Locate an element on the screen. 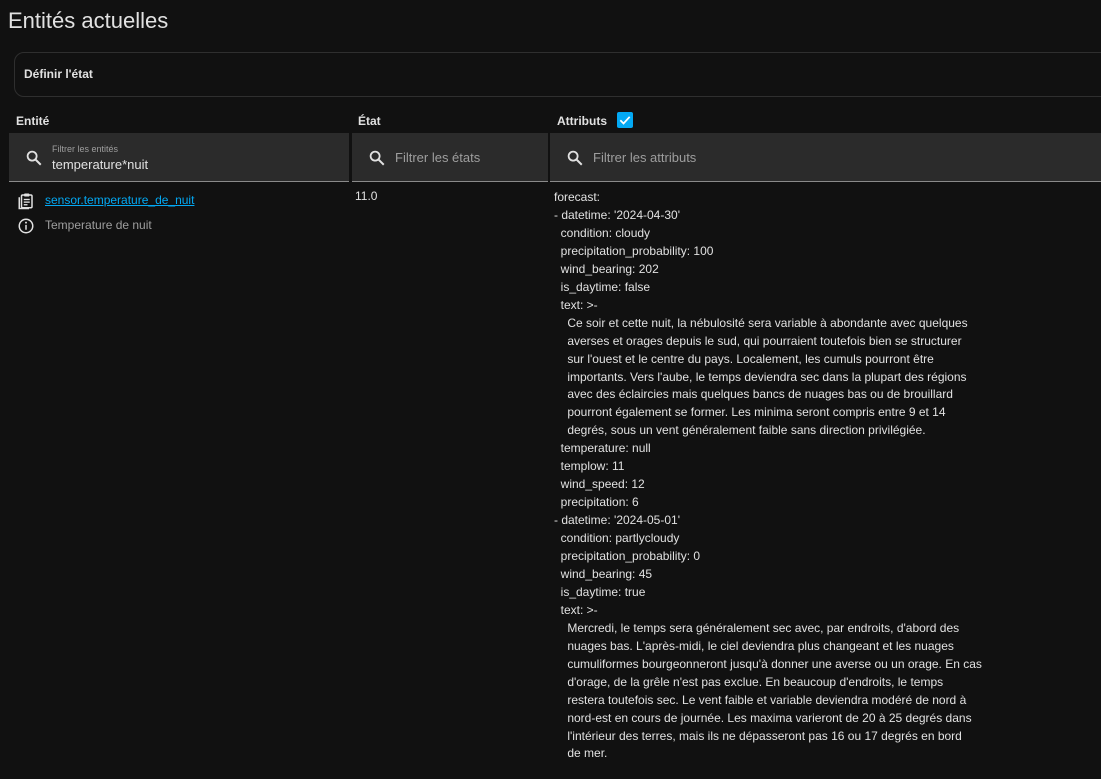 This screenshot has height=779, width=1101. attribute-line: wind_bearing: 45 is located at coordinates (603, 573).